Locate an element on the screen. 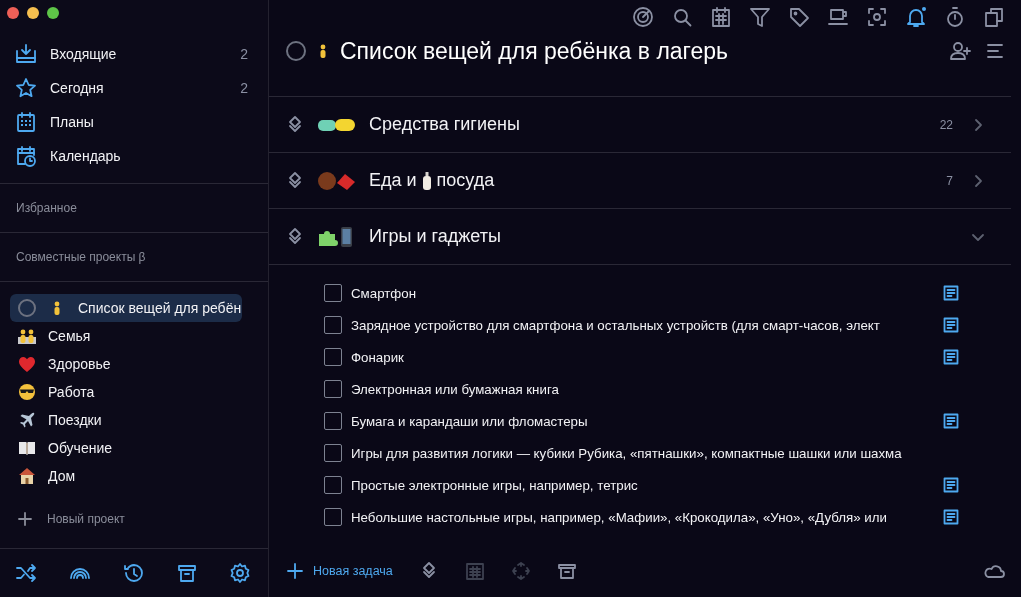 The height and width of the screenshot is (597, 1021). new-task-button: Новая задача is located at coordinates (340, 571).